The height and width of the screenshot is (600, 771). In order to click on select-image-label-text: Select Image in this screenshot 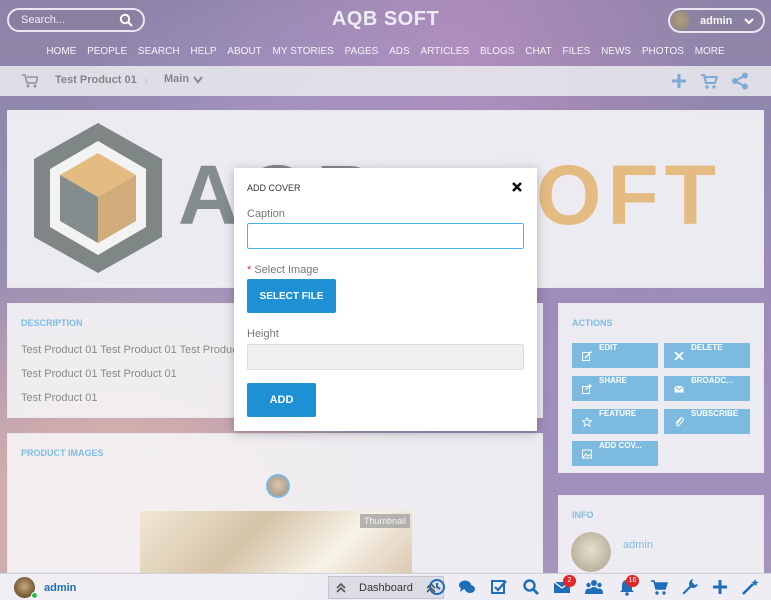, I will do `click(286, 270)`.